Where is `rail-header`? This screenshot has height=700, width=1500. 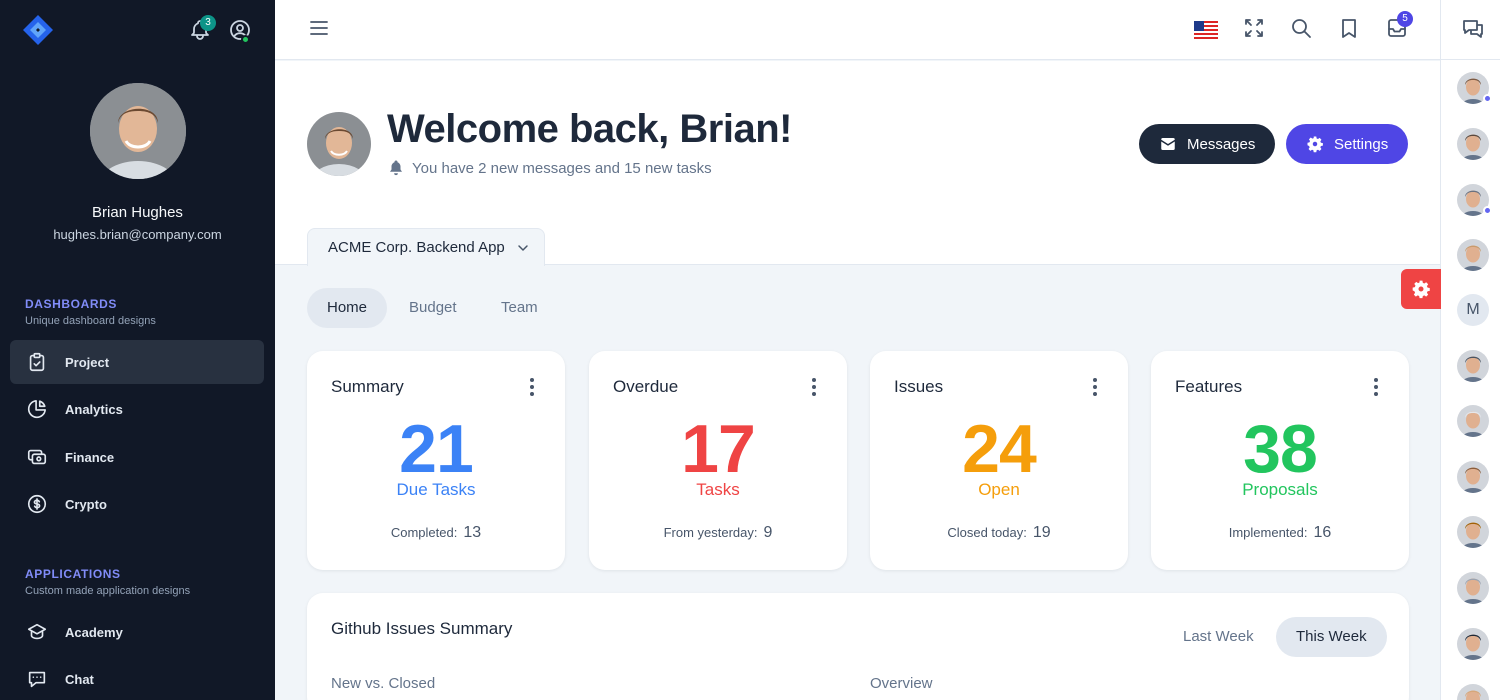
rail-header is located at coordinates (1470, 30).